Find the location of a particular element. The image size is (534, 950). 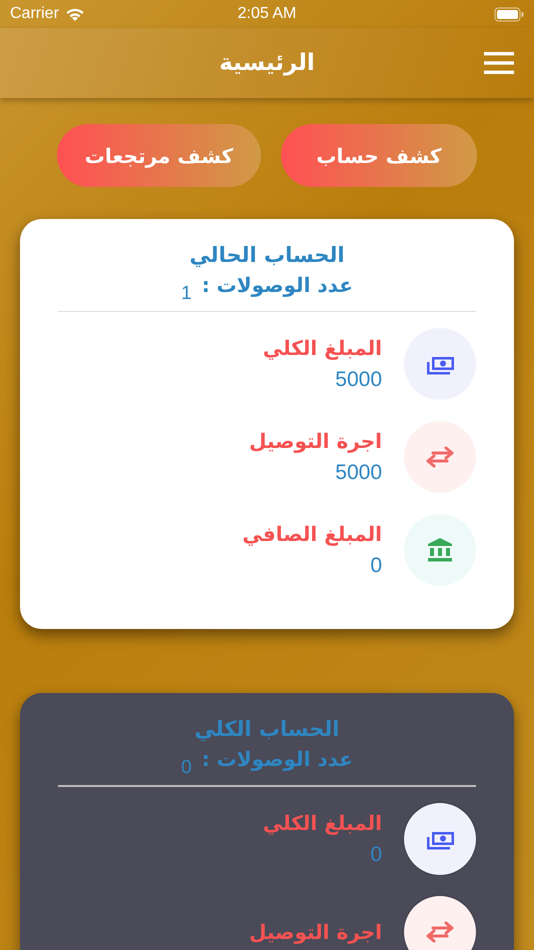

count-value: 0 is located at coordinates (186, 768).